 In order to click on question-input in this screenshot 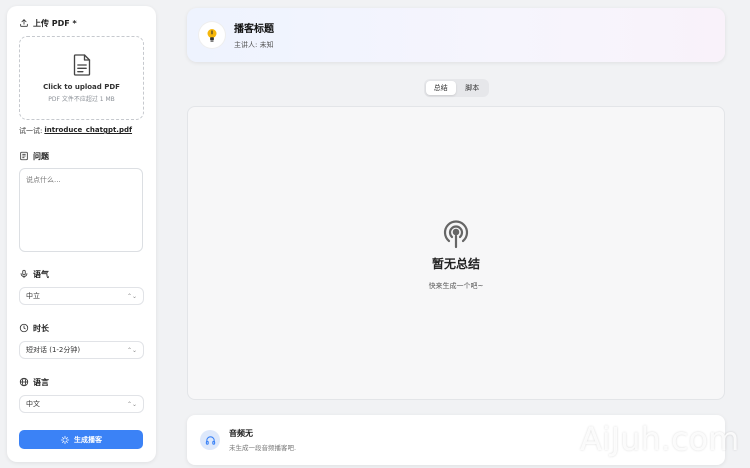, I will do `click(81, 210)`.